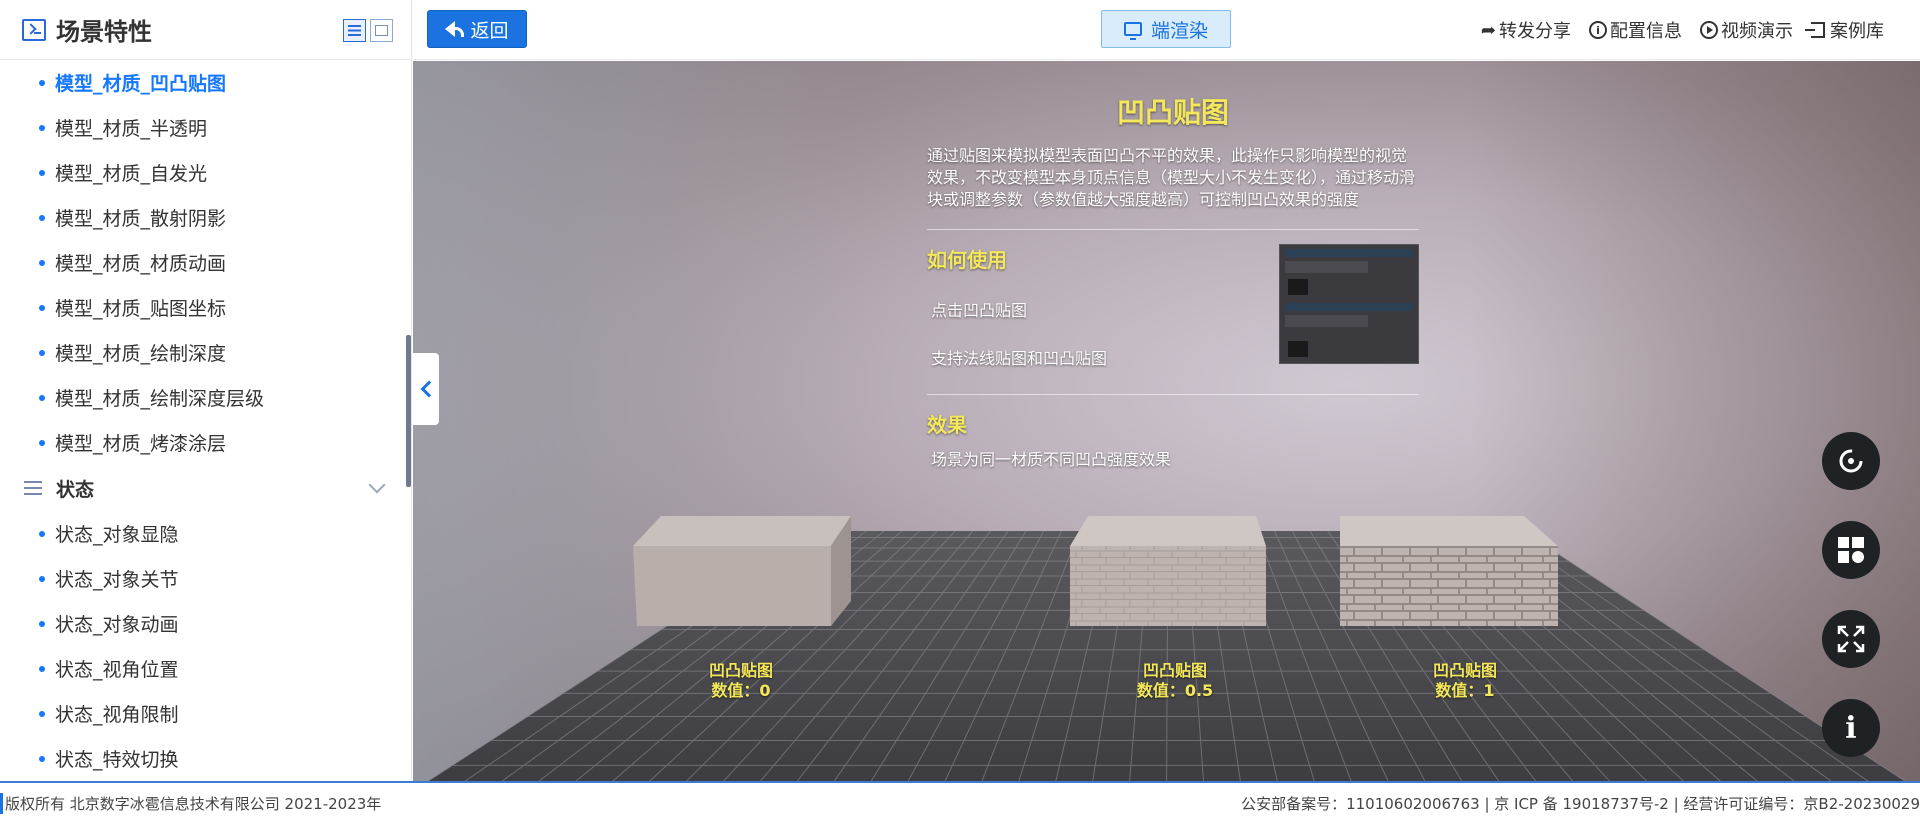 This screenshot has height=823, width=1920. I want to click on sidebar-item: 模型_材质_自发光, so click(205, 172).